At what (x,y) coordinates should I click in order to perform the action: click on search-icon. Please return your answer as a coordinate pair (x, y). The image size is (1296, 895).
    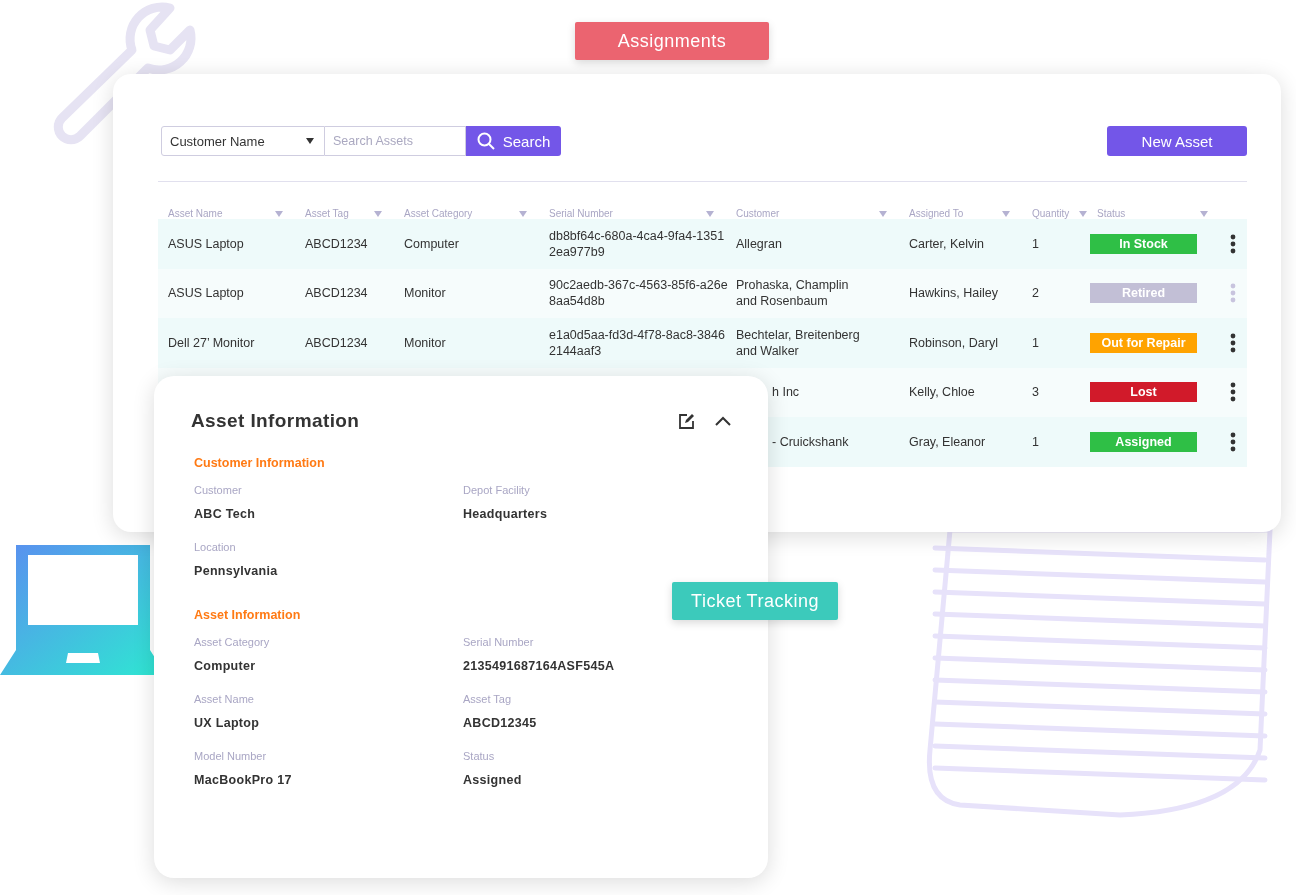
    Looking at the image, I should click on (485, 141).